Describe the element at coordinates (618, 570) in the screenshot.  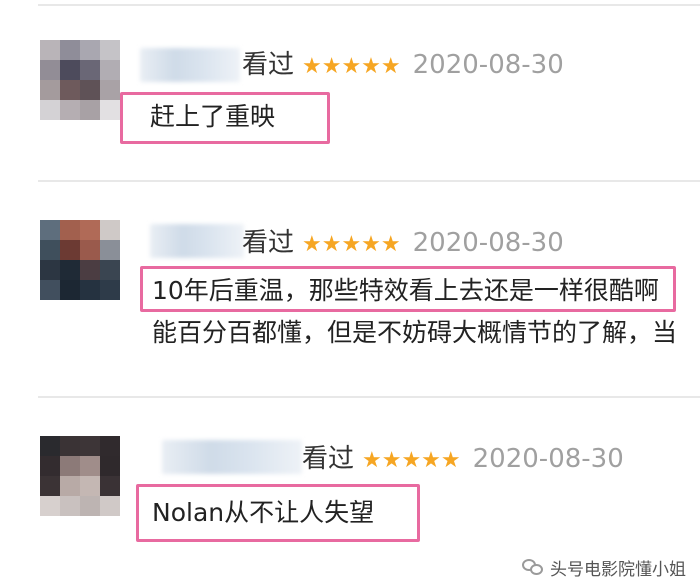
I see `watermark-text: 头号电影院懂小姐` at that location.